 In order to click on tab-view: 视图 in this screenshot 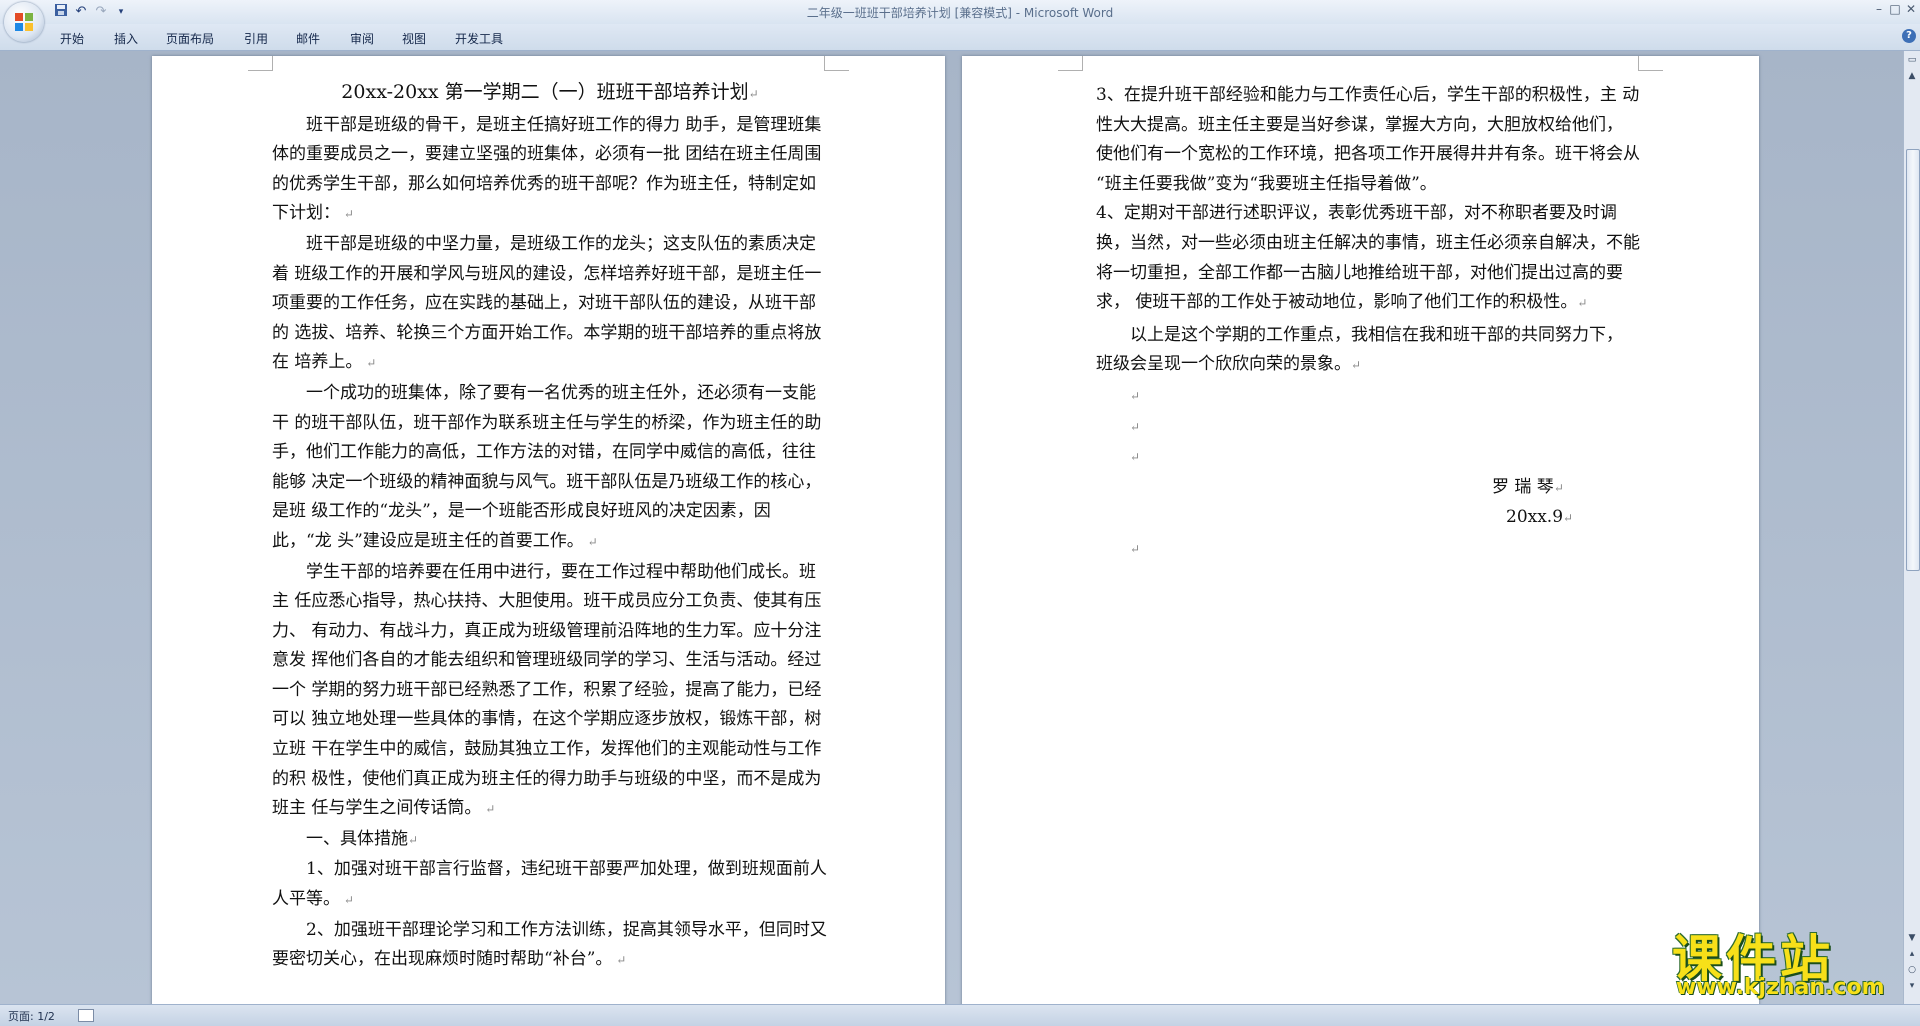, I will do `click(414, 38)`.